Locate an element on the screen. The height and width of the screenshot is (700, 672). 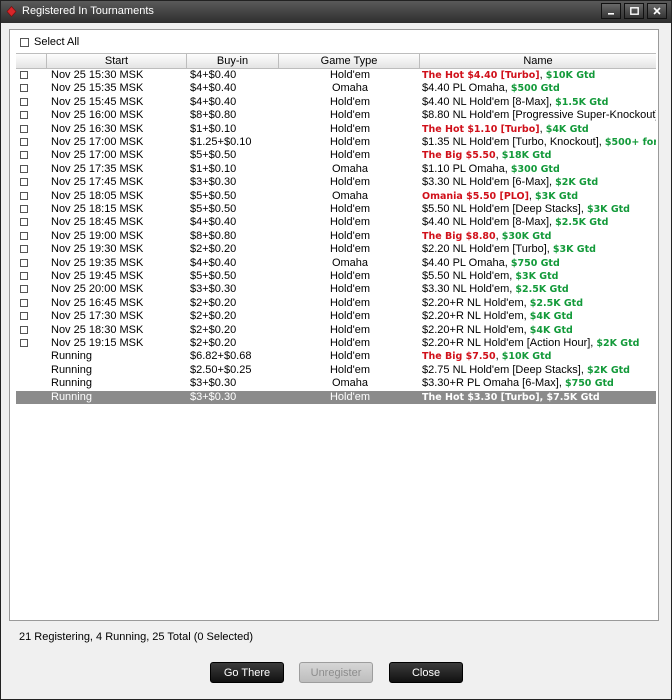
start-cell: Nov 25 18:30 MSK is located at coordinates (97, 329).